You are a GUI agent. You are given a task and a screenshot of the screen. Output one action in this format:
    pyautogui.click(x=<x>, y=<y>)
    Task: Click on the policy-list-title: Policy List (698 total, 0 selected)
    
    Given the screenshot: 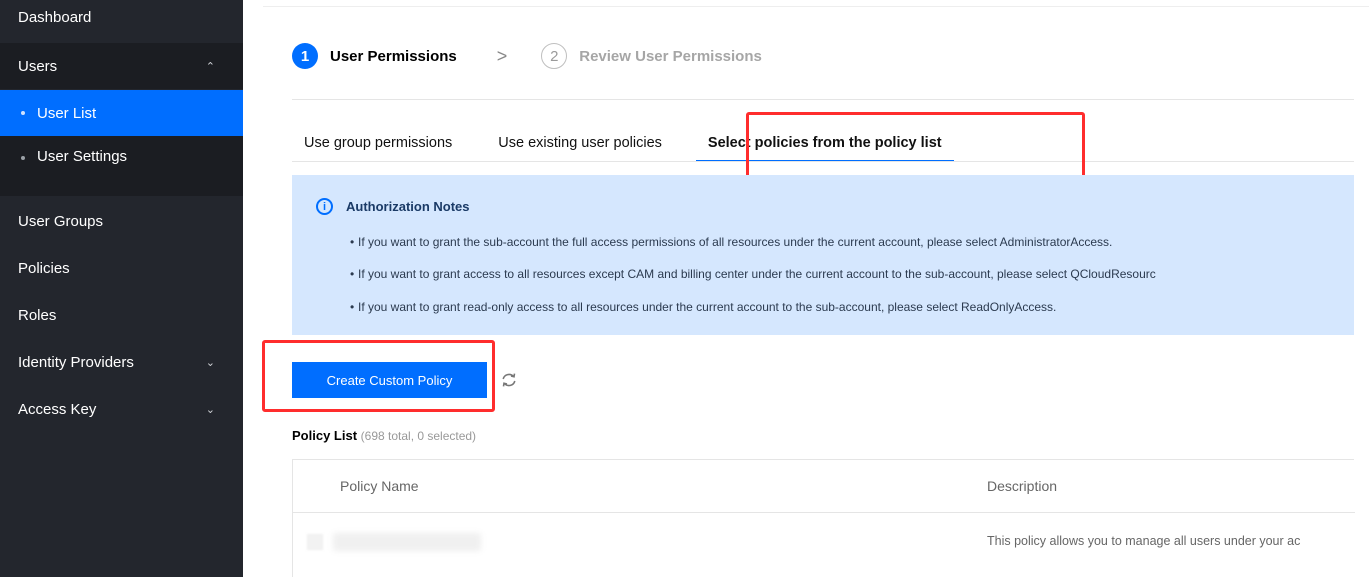 What is the action you would take?
    pyautogui.click(x=384, y=435)
    